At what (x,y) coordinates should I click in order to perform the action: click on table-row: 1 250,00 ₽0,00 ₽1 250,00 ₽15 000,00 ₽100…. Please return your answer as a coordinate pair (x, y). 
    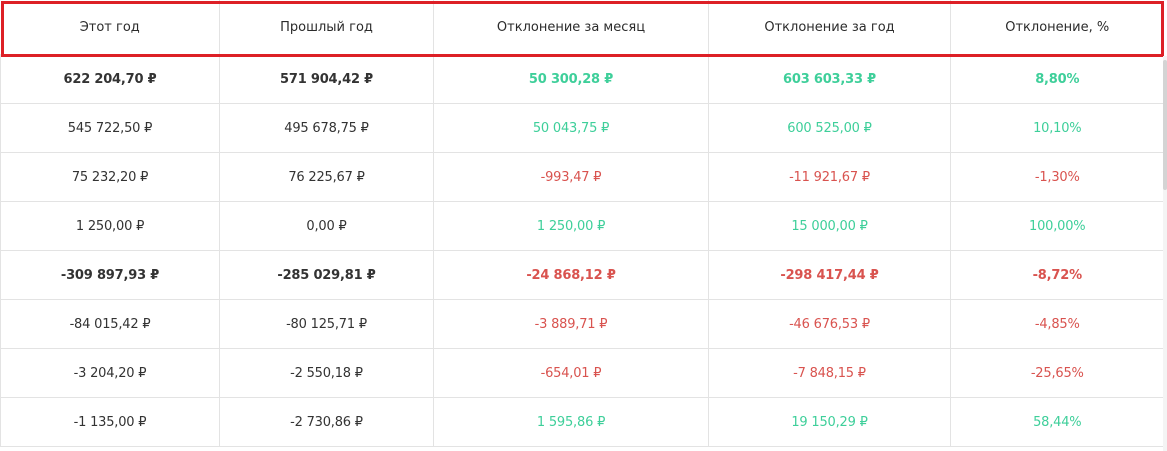
    Looking at the image, I should click on (582, 226).